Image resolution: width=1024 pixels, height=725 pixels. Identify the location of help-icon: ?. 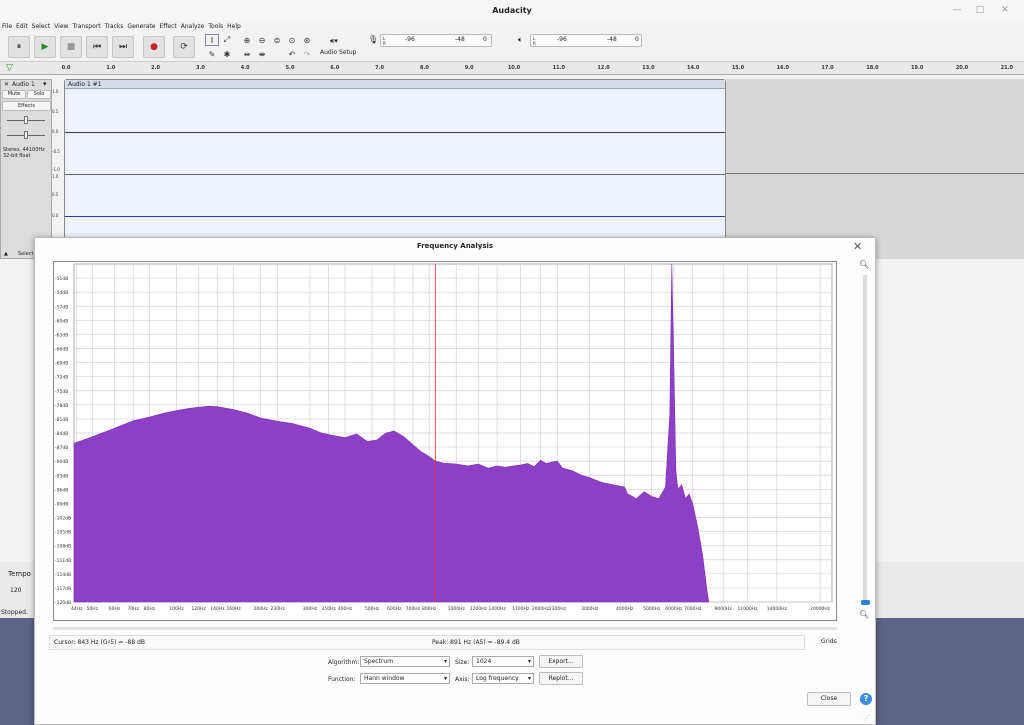
(866, 699).